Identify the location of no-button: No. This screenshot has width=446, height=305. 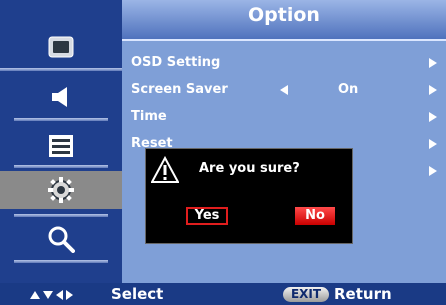
(315, 216).